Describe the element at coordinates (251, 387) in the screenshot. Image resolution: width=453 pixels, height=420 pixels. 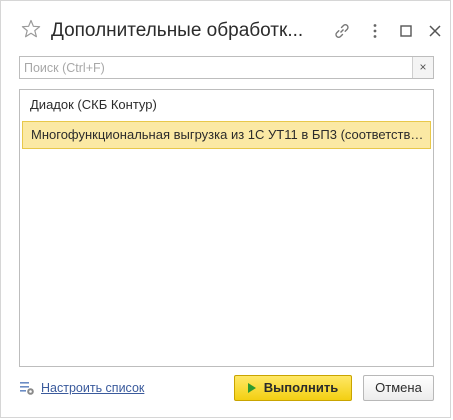
I see `play-icon` at that location.